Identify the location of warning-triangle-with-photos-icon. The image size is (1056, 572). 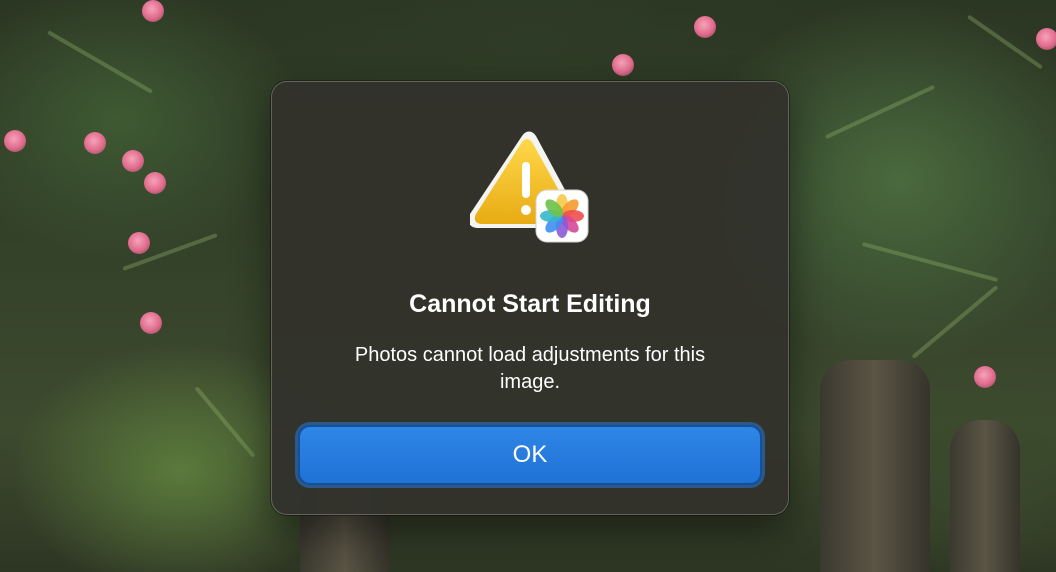
(529, 187).